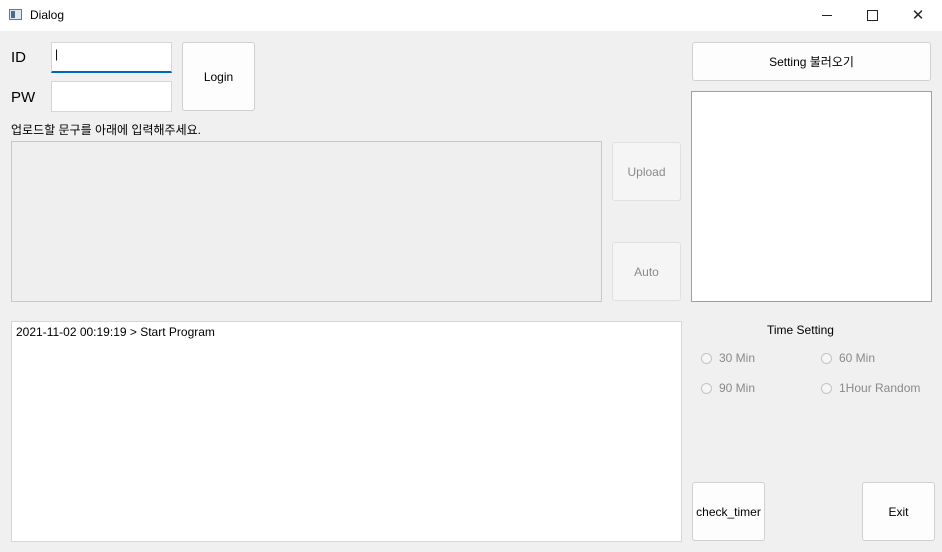  Describe the element at coordinates (898, 511) in the screenshot. I see `exit-button: Exit` at that location.